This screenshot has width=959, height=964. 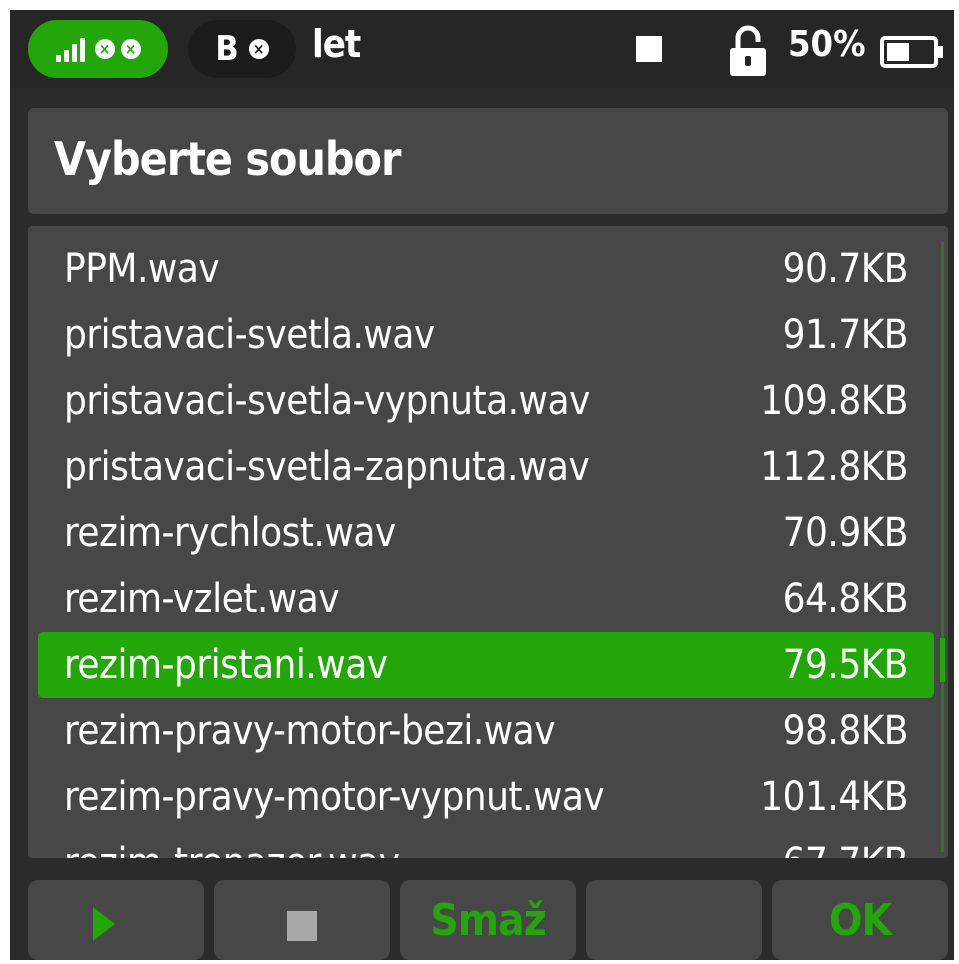 I want to click on file-size: 67.7KB, so click(x=846, y=849).